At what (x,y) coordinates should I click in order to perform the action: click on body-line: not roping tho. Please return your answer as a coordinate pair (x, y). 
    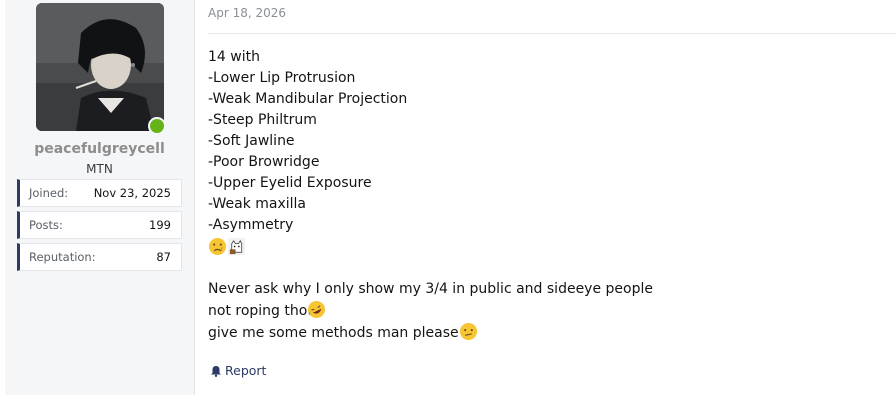
    Looking at the image, I should click on (430, 311).